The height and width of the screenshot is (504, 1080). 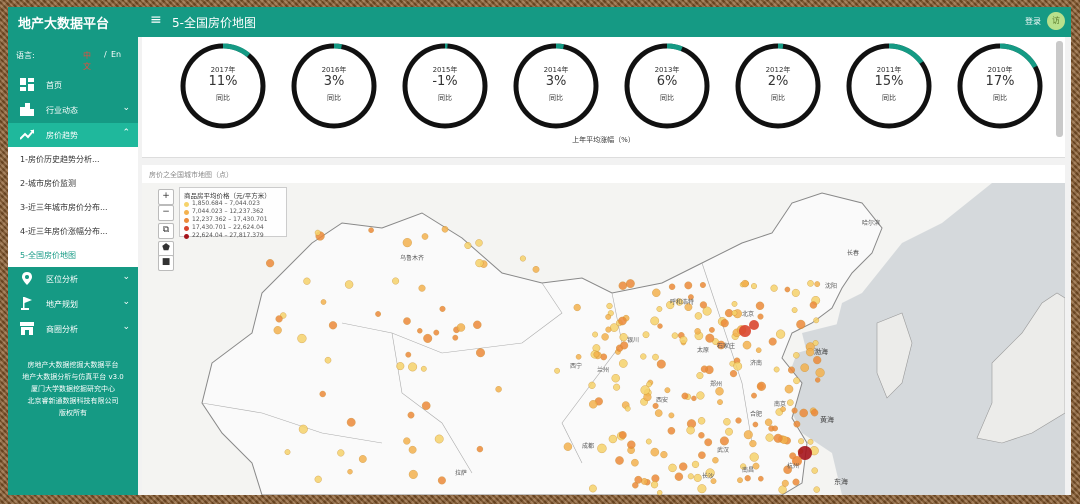 What do you see at coordinates (73, 304) in the screenshot?
I see `sidebar-item-land-planning: 地产规划 ⌄` at bounding box center [73, 304].